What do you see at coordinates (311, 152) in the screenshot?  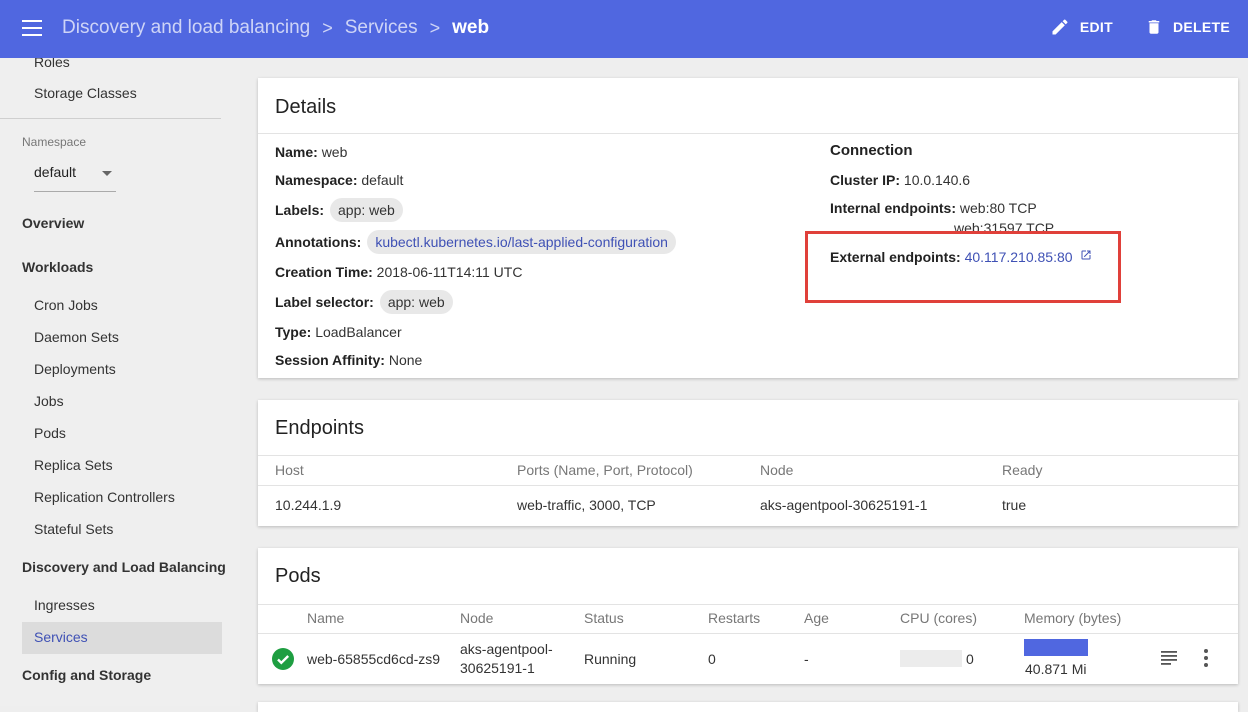 I see `detail-name: Name: web` at bounding box center [311, 152].